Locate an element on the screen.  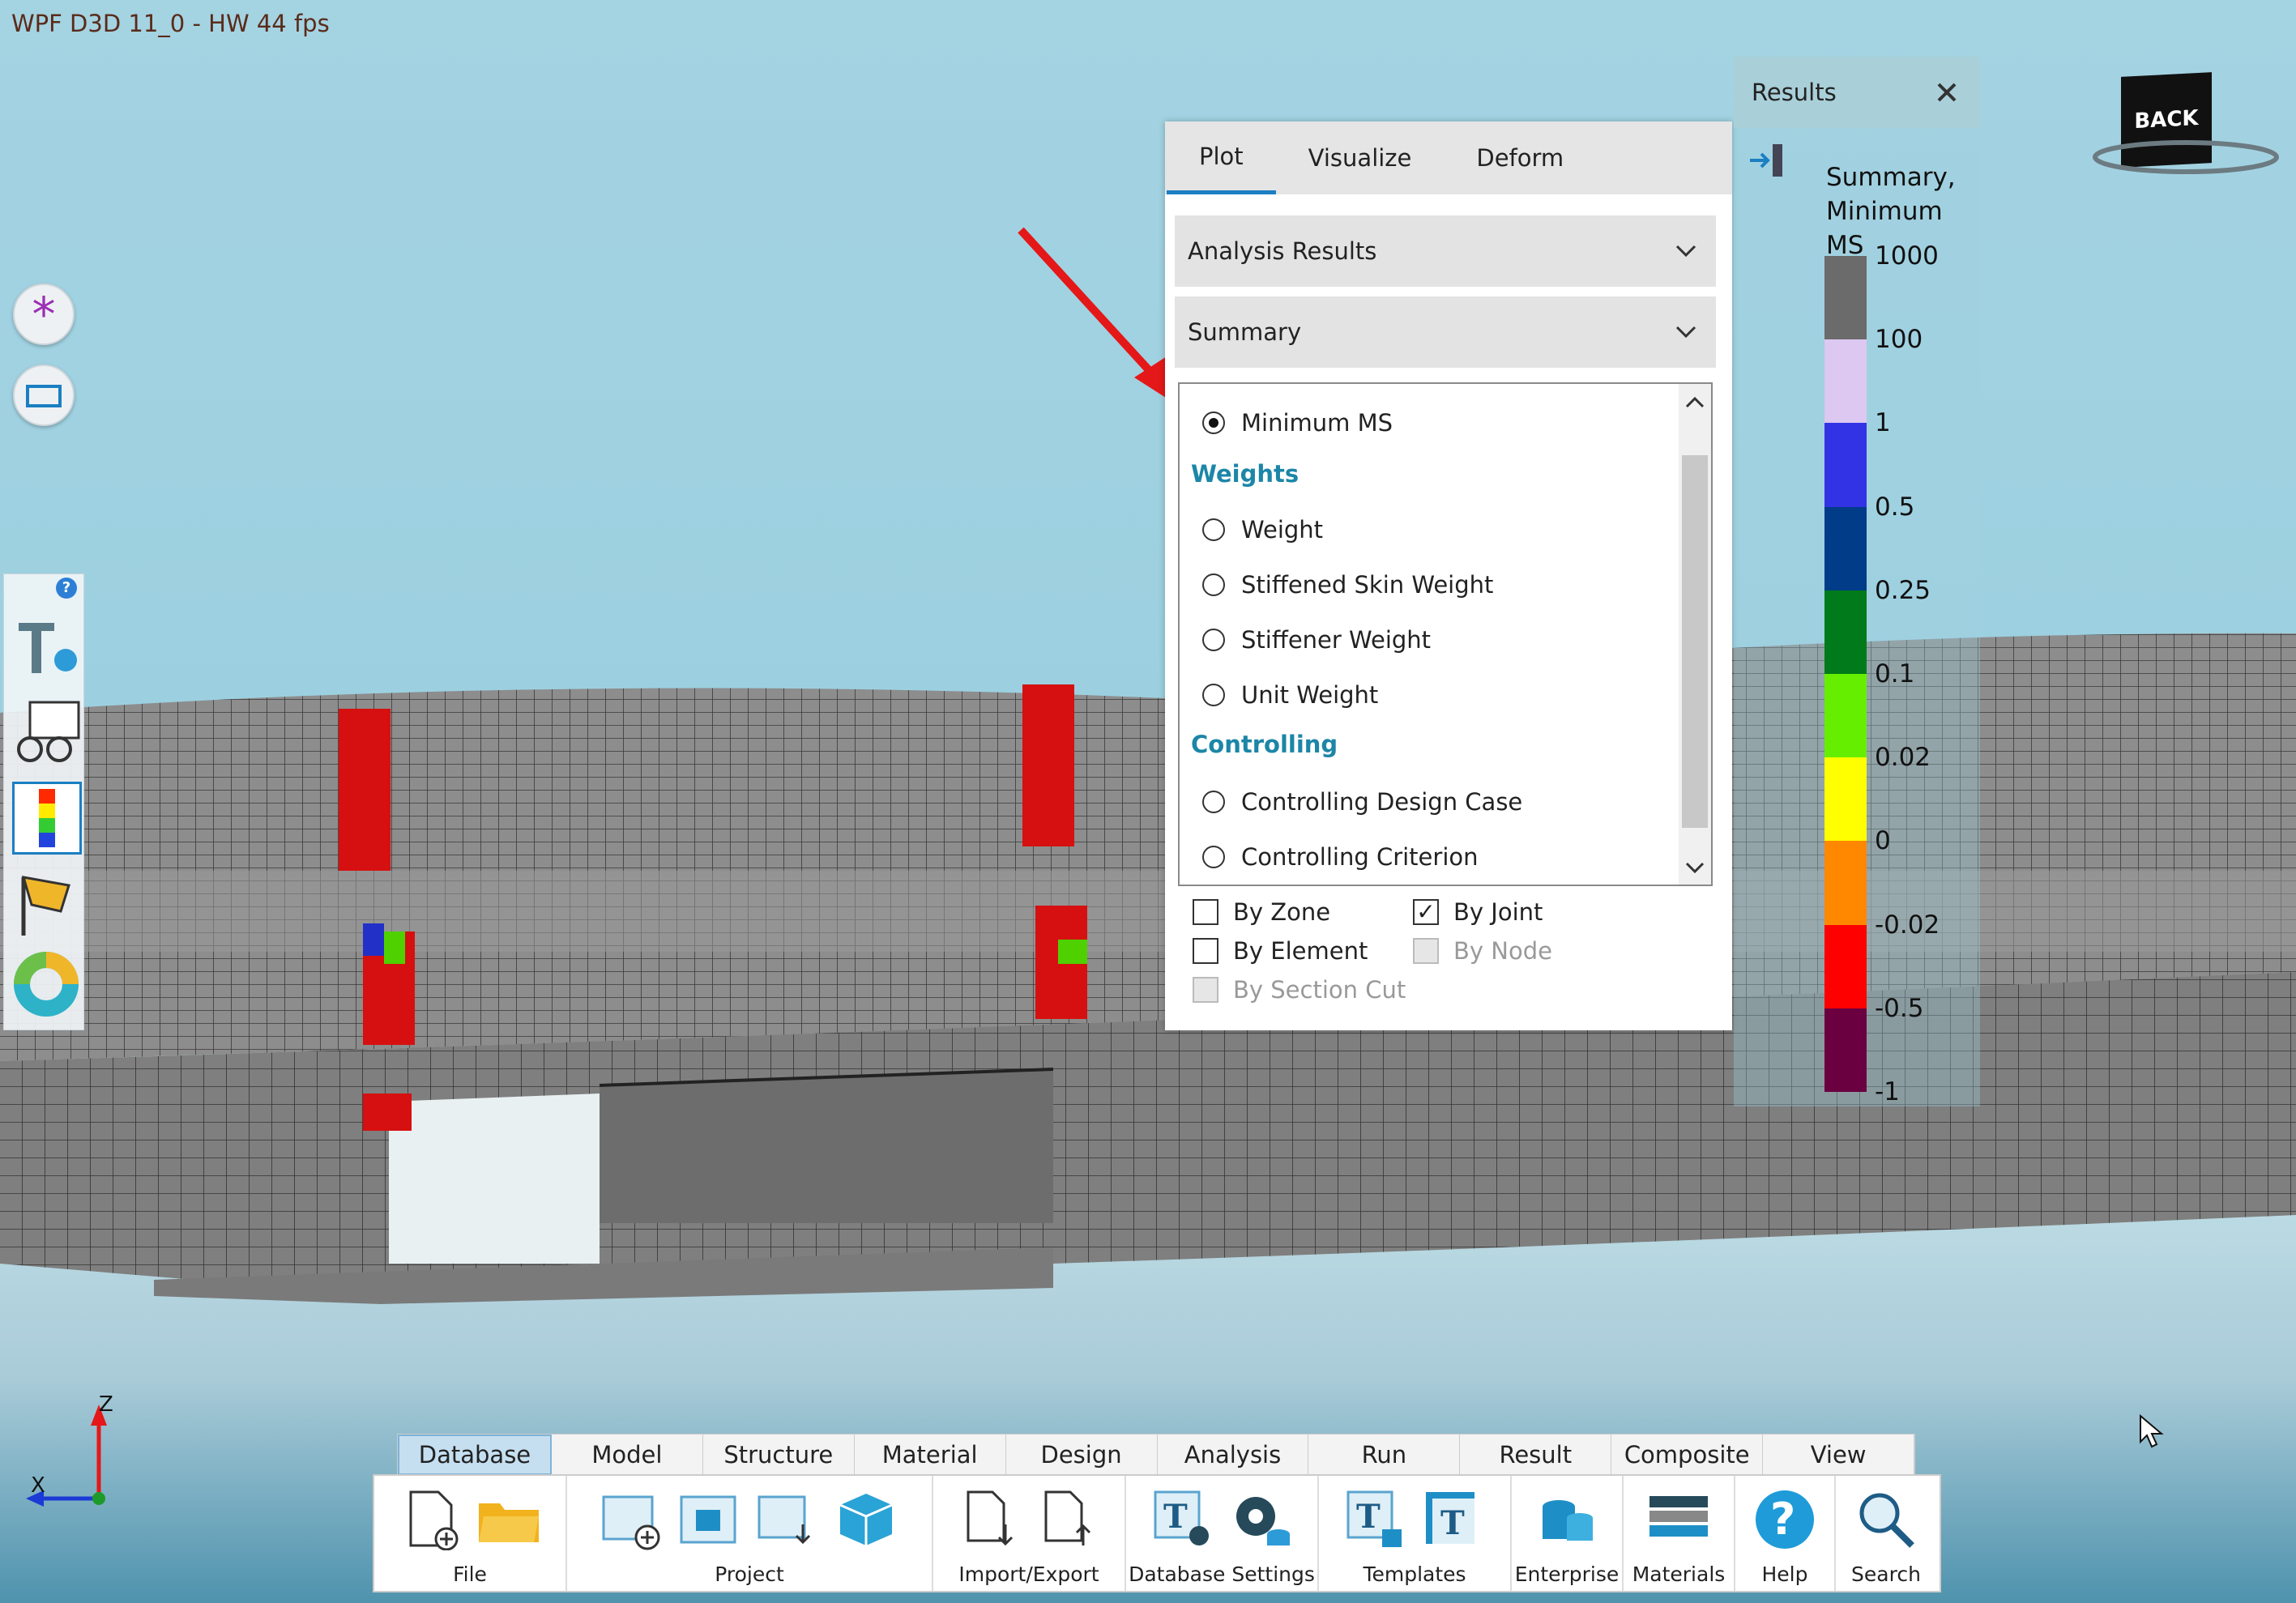
open-folder-icon is located at coordinates (508, 1519).